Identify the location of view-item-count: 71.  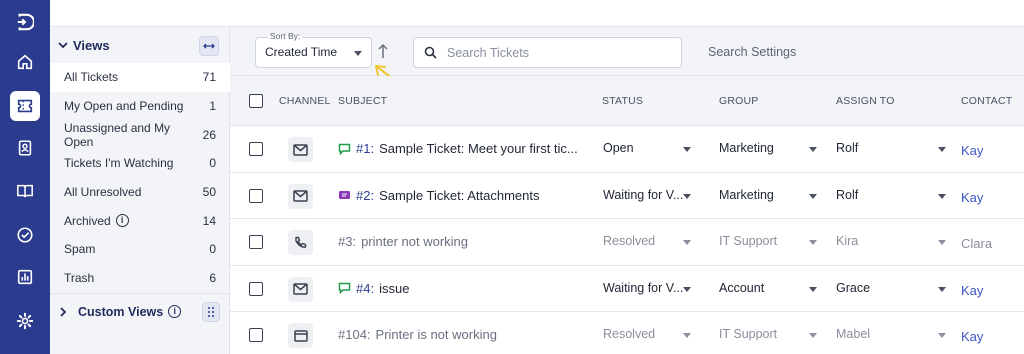
(209, 77).